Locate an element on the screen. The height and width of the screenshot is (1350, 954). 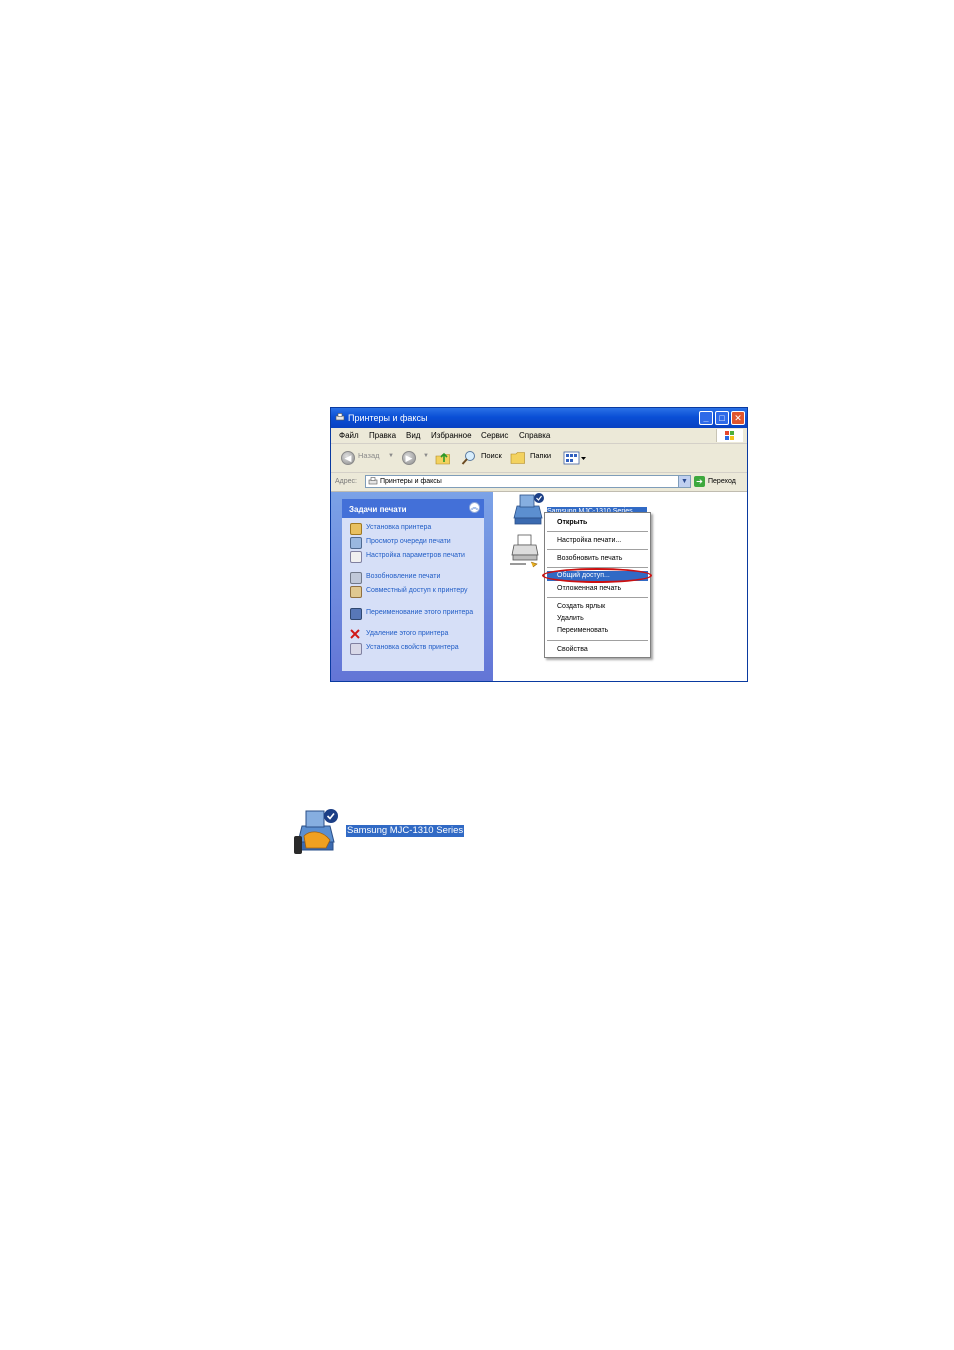
default-printer-icon is located at coordinates (528, 510).